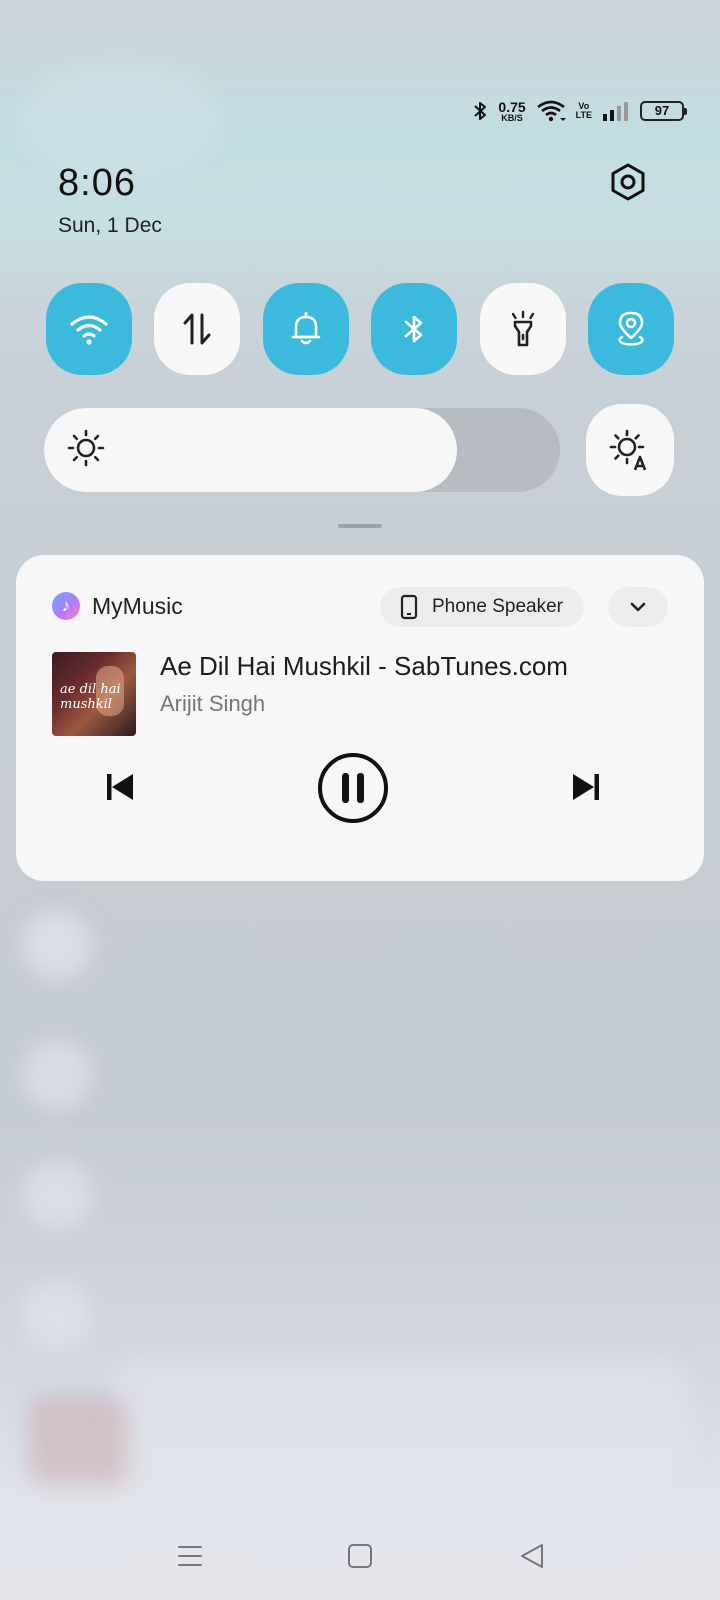  I want to click on date: Sun, 1 Dec, so click(110, 226).